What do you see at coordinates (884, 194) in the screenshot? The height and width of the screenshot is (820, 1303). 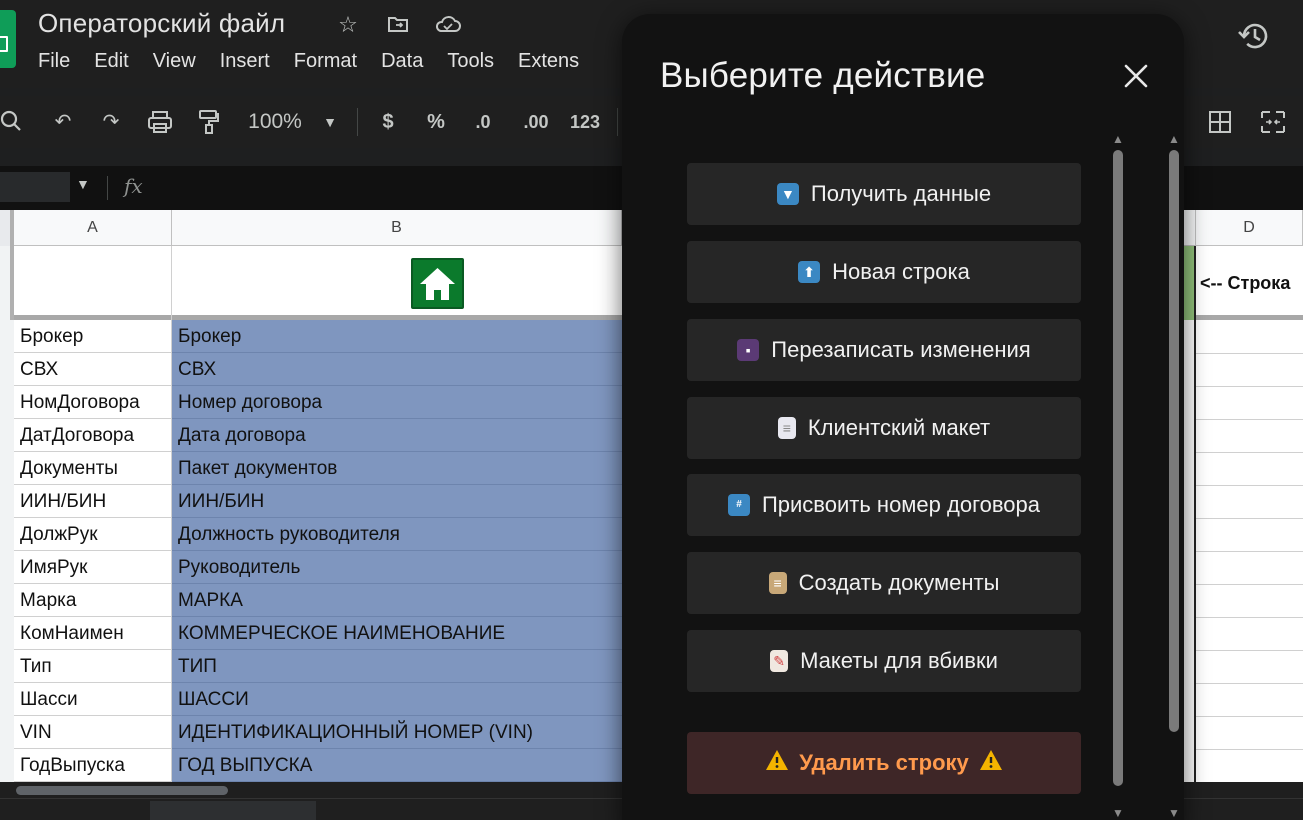 I see `get-data-button: ▼ Получить данные` at bounding box center [884, 194].